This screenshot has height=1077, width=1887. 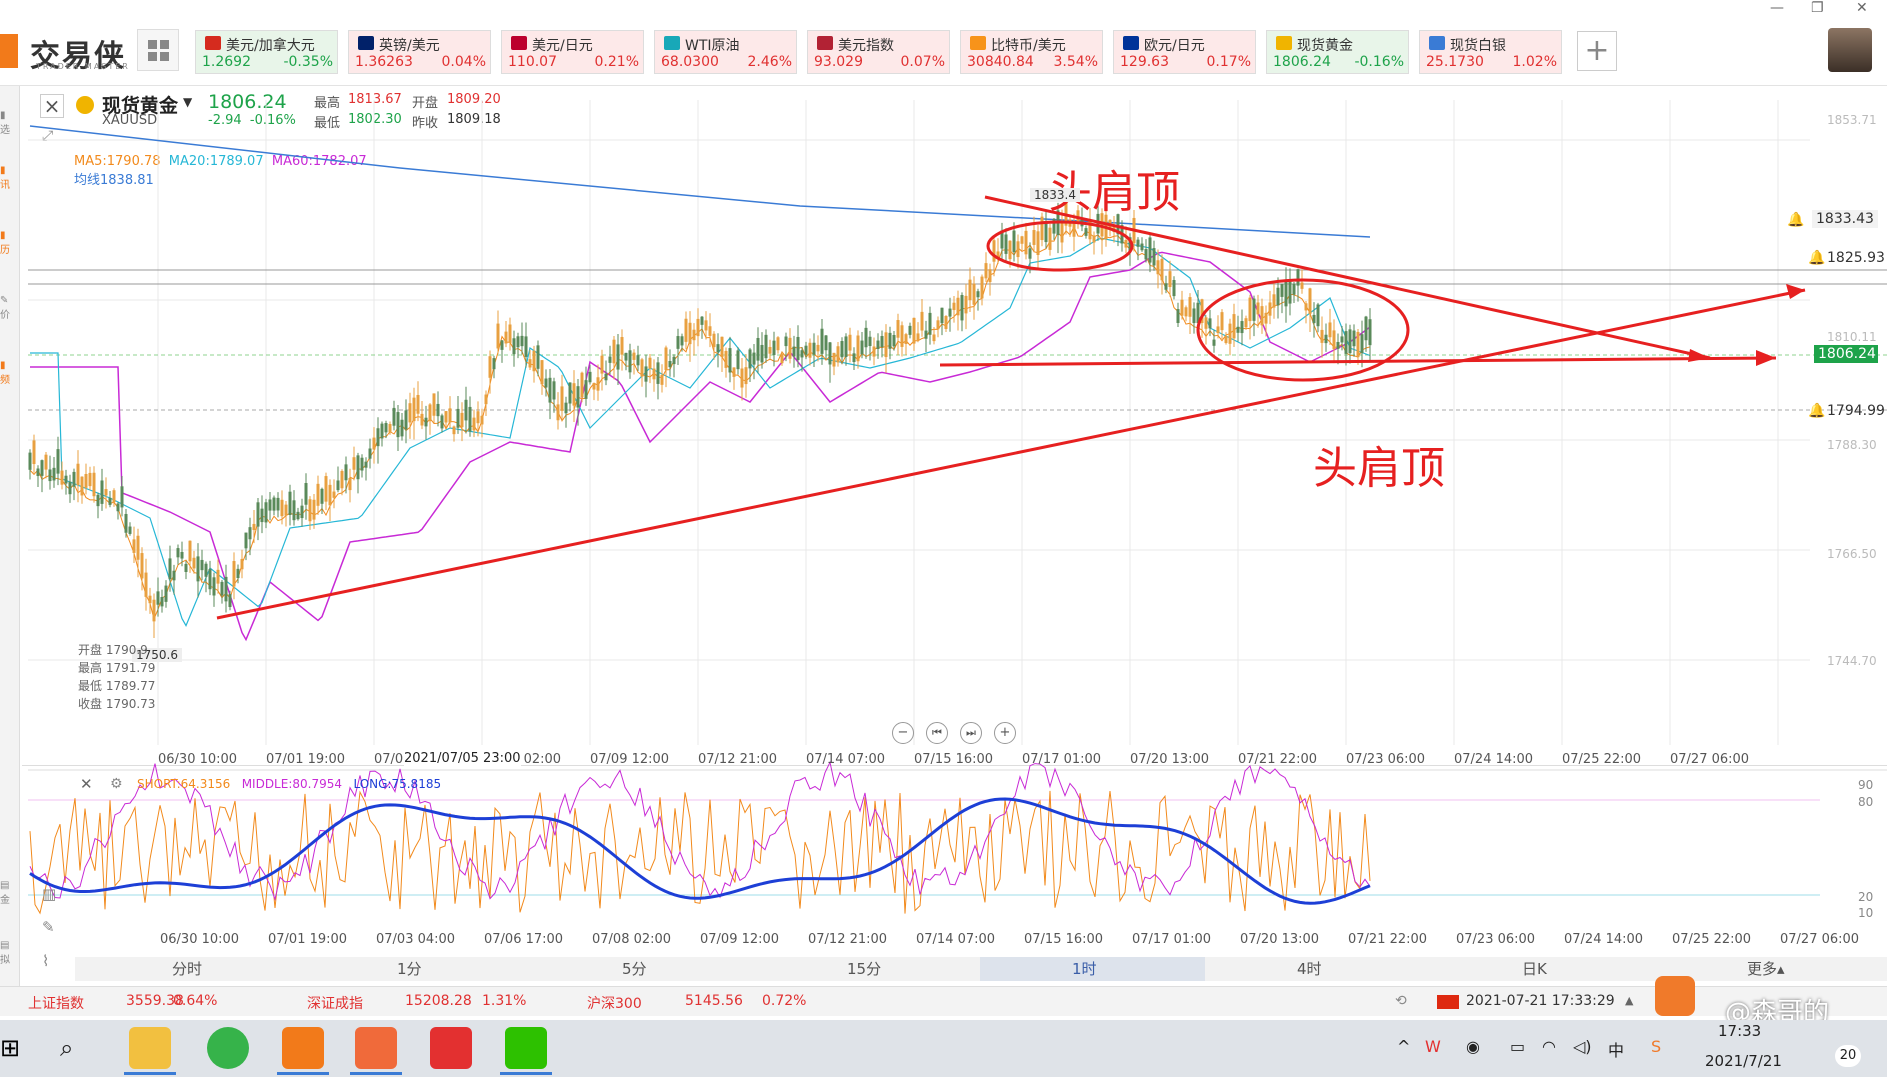 I want to click on browser-icon, so click(x=228, y=1048).